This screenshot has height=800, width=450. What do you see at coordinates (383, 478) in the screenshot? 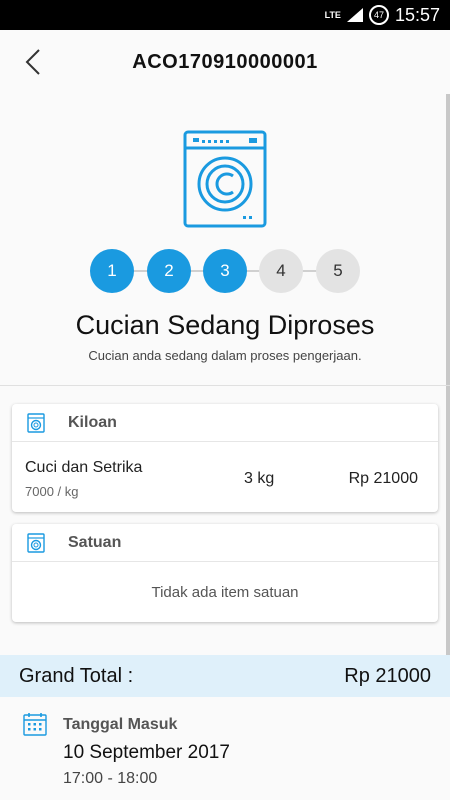
I see `item-total: Rp 21000` at bounding box center [383, 478].